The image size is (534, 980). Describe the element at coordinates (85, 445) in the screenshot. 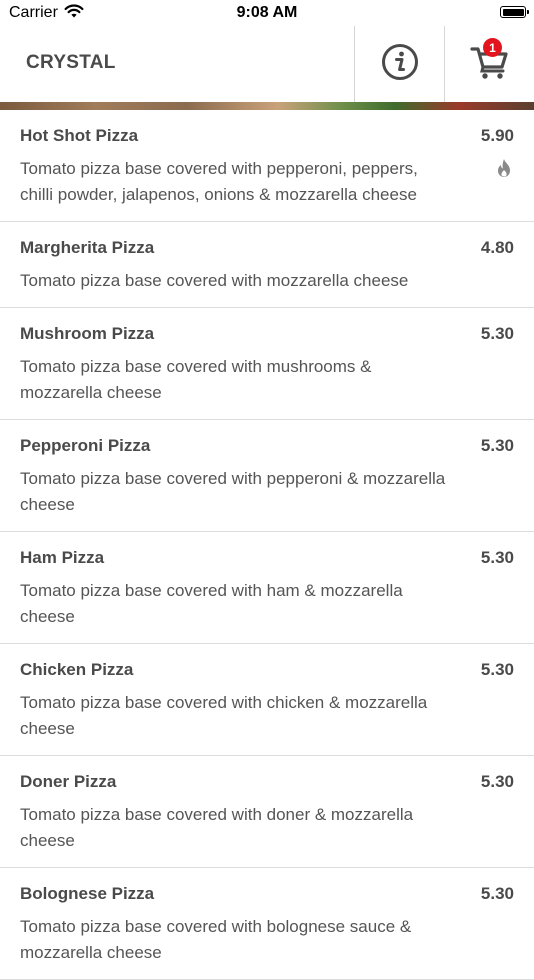

I see `item-name: Pepperoni Pizza` at that location.